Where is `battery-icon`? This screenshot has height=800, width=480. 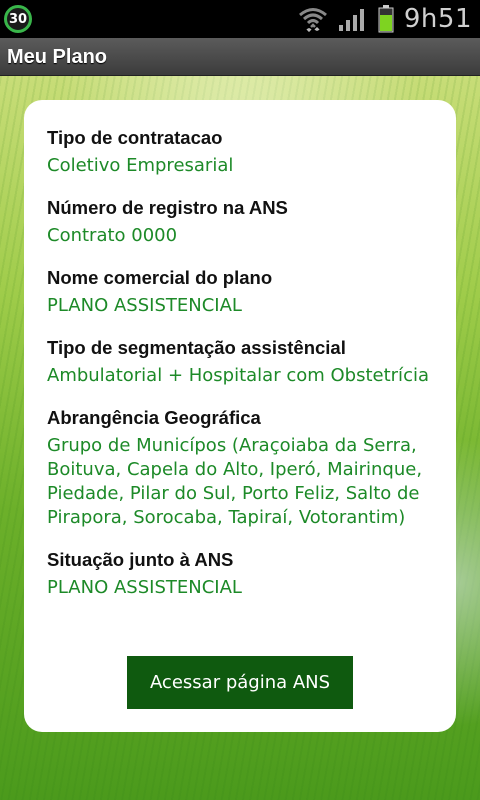 battery-icon is located at coordinates (386, 19).